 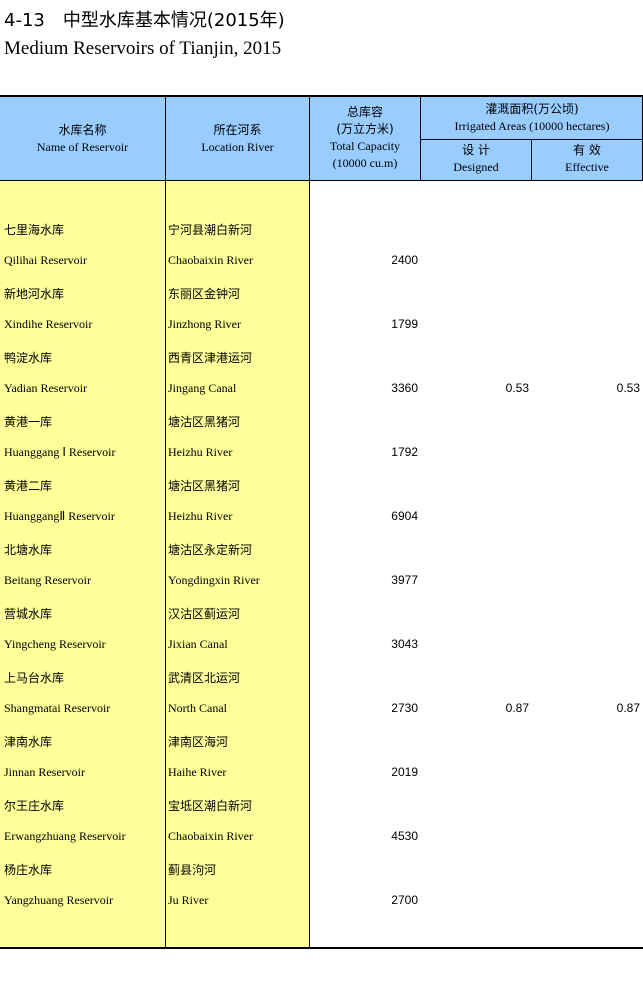 I want to click on header-capacity-zh1: 总库容, so click(x=364, y=112).